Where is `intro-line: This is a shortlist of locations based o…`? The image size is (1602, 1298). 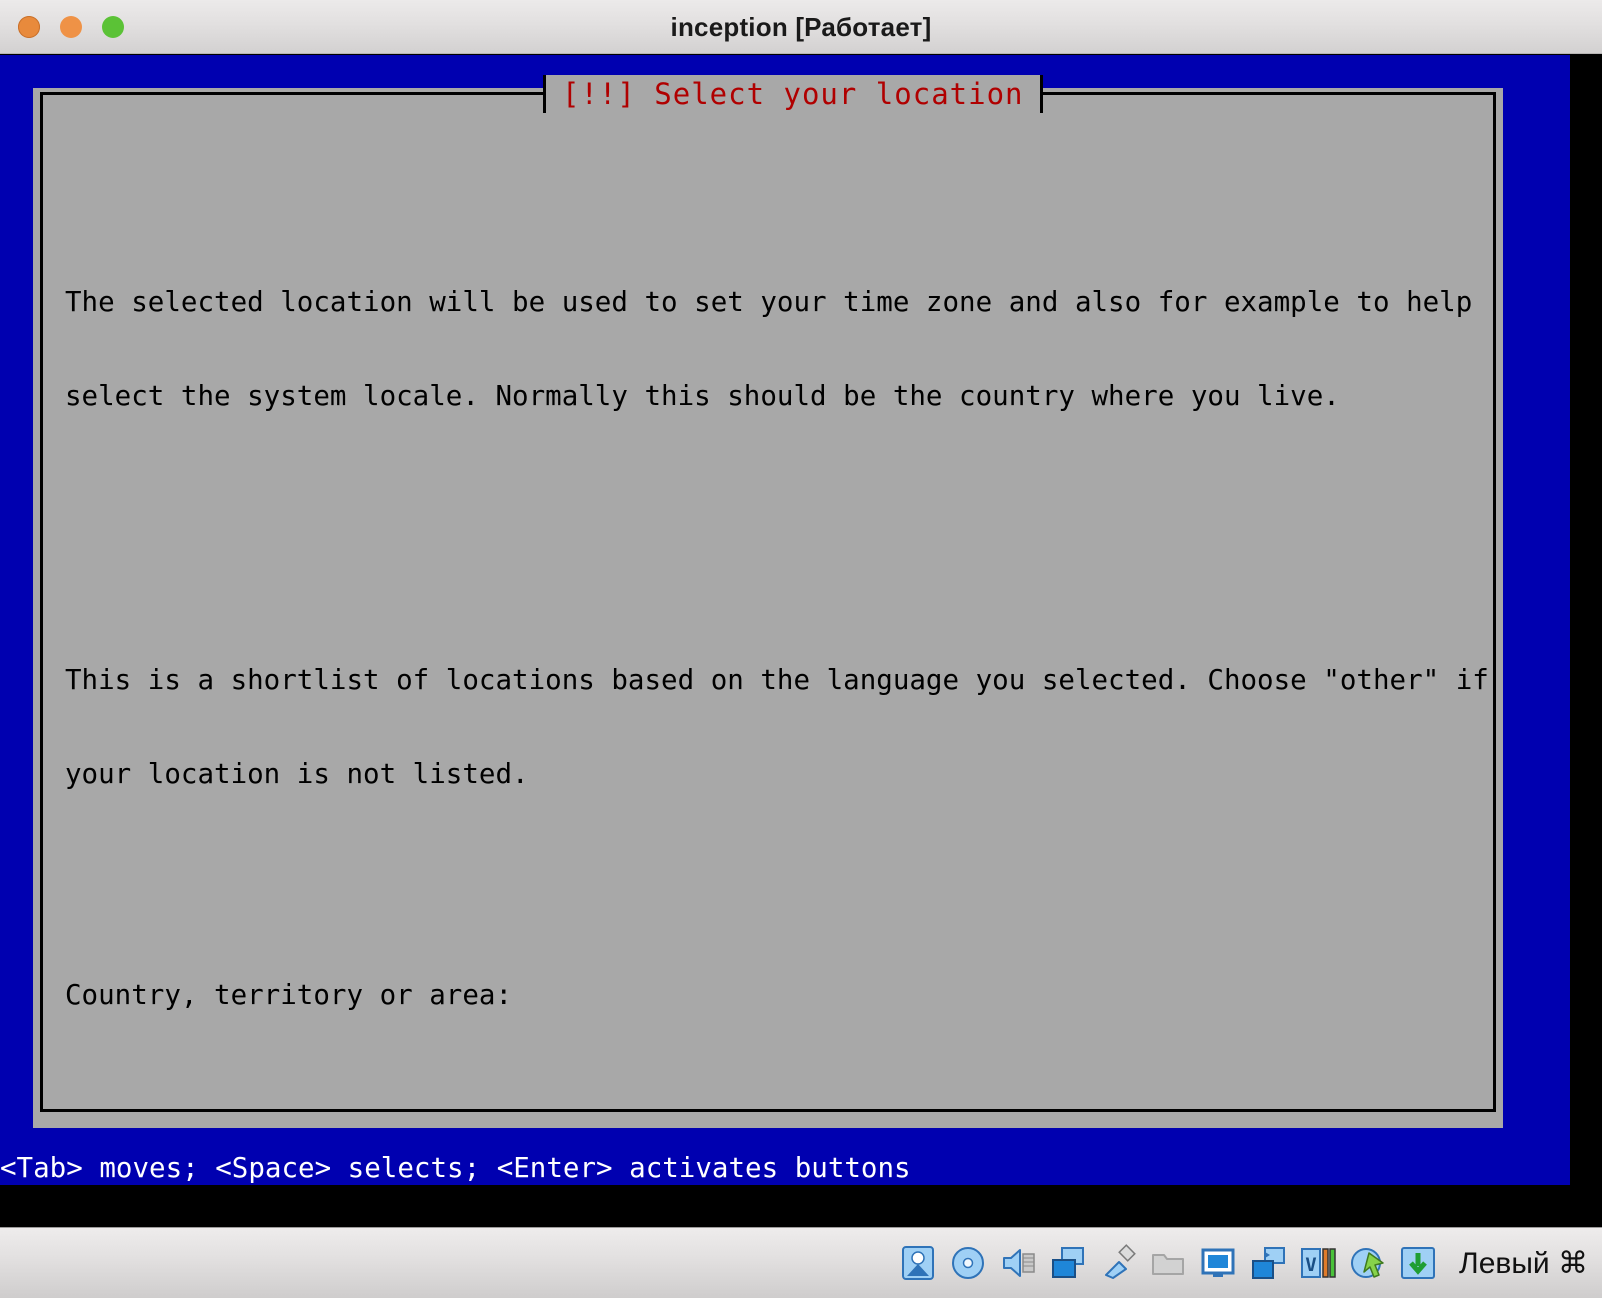 intro-line: This is a shortlist of locations based o… is located at coordinates (777, 679).